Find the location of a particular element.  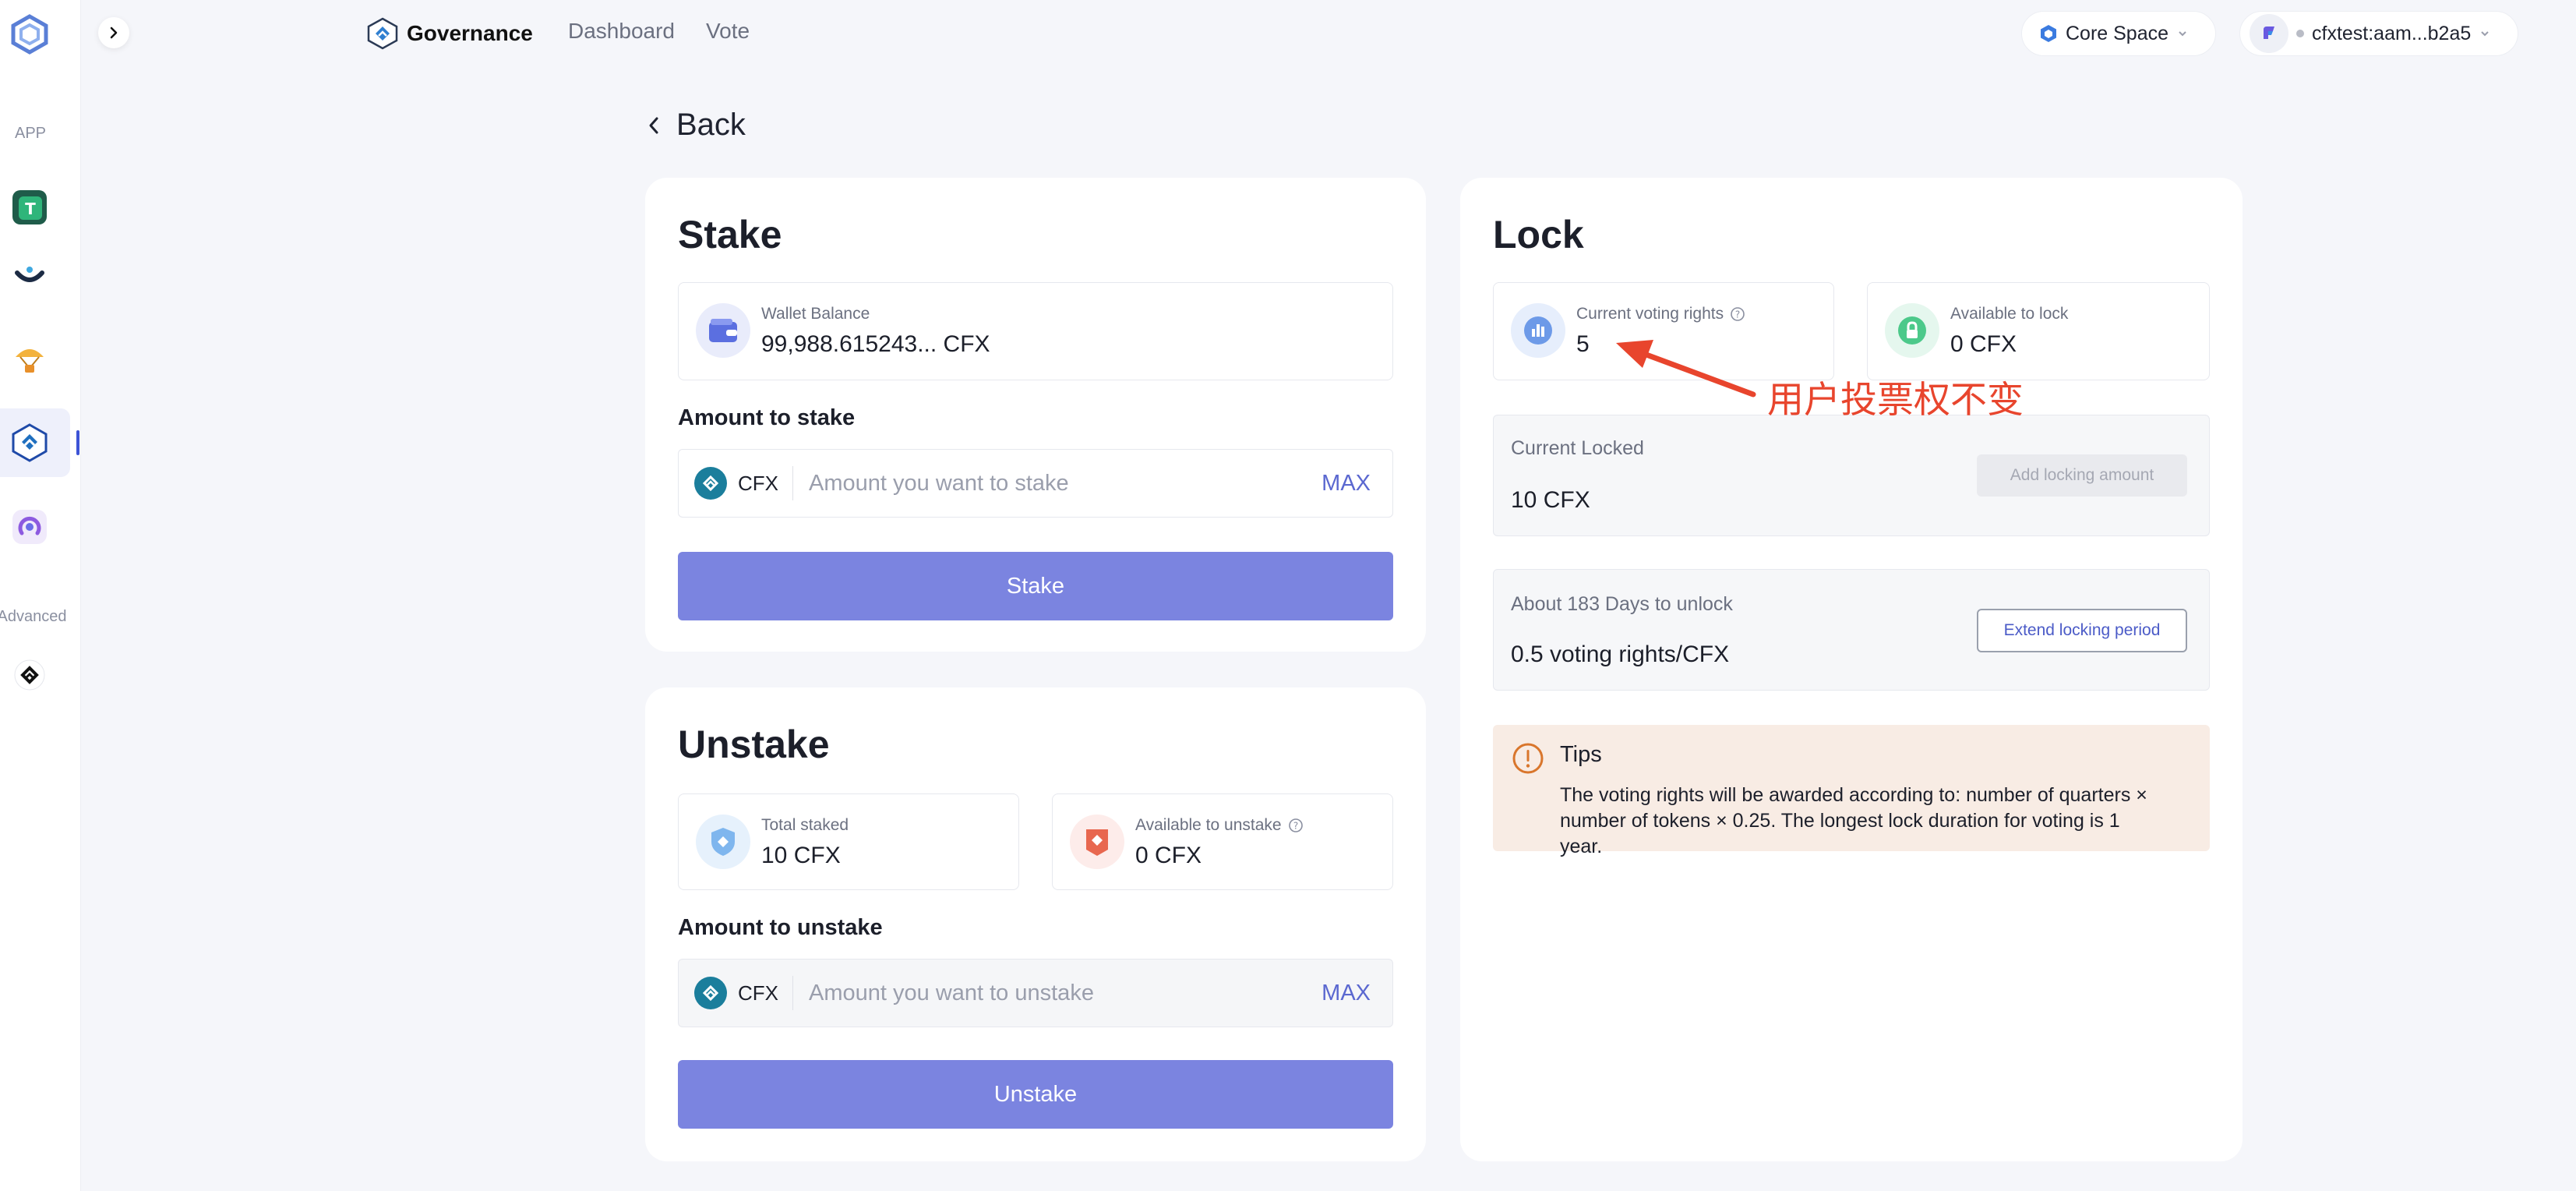

annotation-text: 用户投票权不变 is located at coordinates (1895, 399).